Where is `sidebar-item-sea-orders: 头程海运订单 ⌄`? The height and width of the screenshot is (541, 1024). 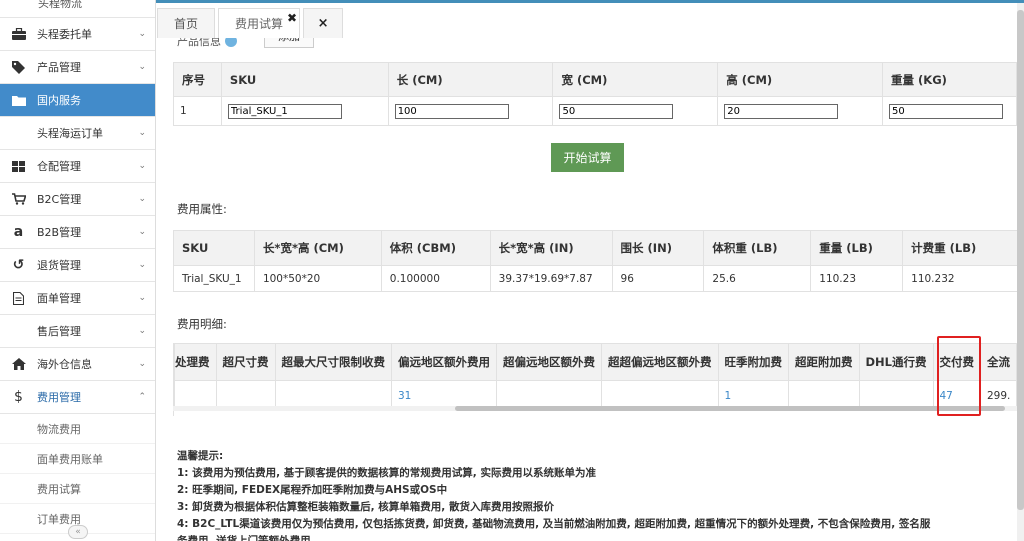
sidebar-item-sea-orders: 头程海运订单 ⌄ is located at coordinates (77, 133).